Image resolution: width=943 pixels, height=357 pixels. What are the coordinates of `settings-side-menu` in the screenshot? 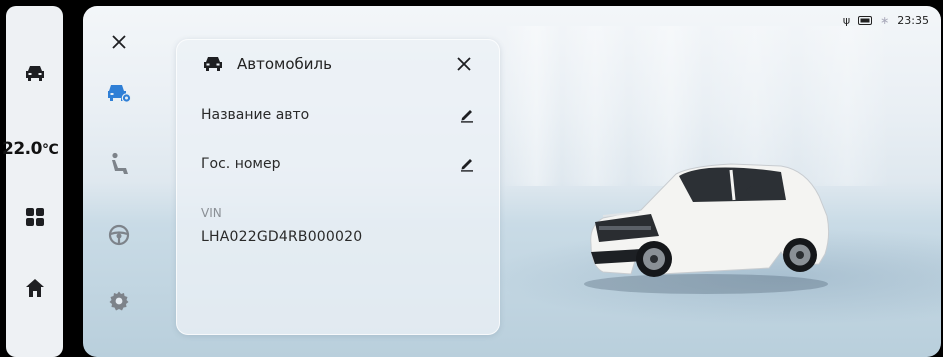 It's located at (123, 181).